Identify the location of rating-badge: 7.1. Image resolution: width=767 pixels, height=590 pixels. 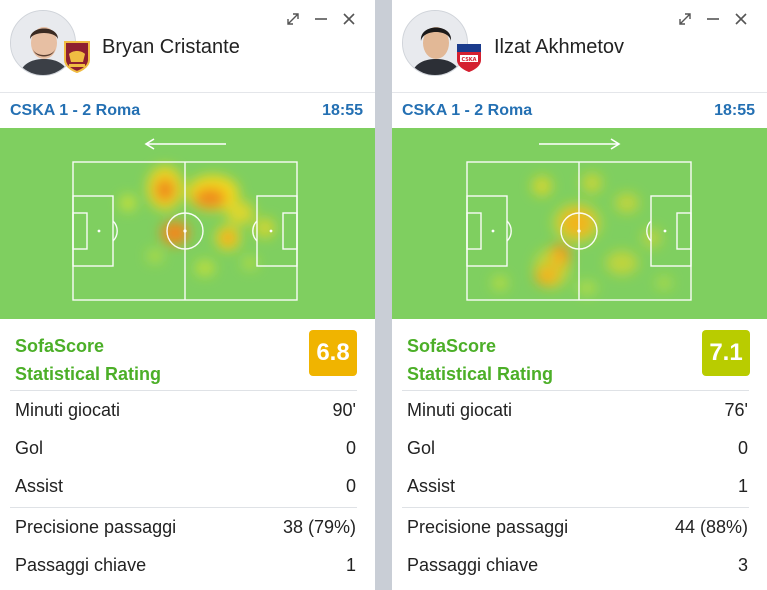
(726, 353).